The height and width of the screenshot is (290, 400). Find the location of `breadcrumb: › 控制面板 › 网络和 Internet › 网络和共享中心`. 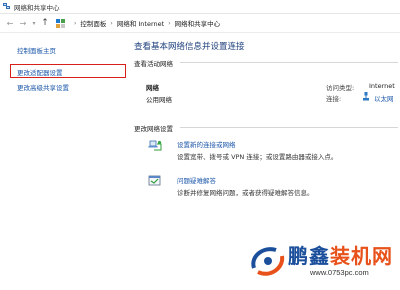

breadcrumb: › 控制面板 › 网络和 Internet › 网络和共享中心 is located at coordinates (138, 23).